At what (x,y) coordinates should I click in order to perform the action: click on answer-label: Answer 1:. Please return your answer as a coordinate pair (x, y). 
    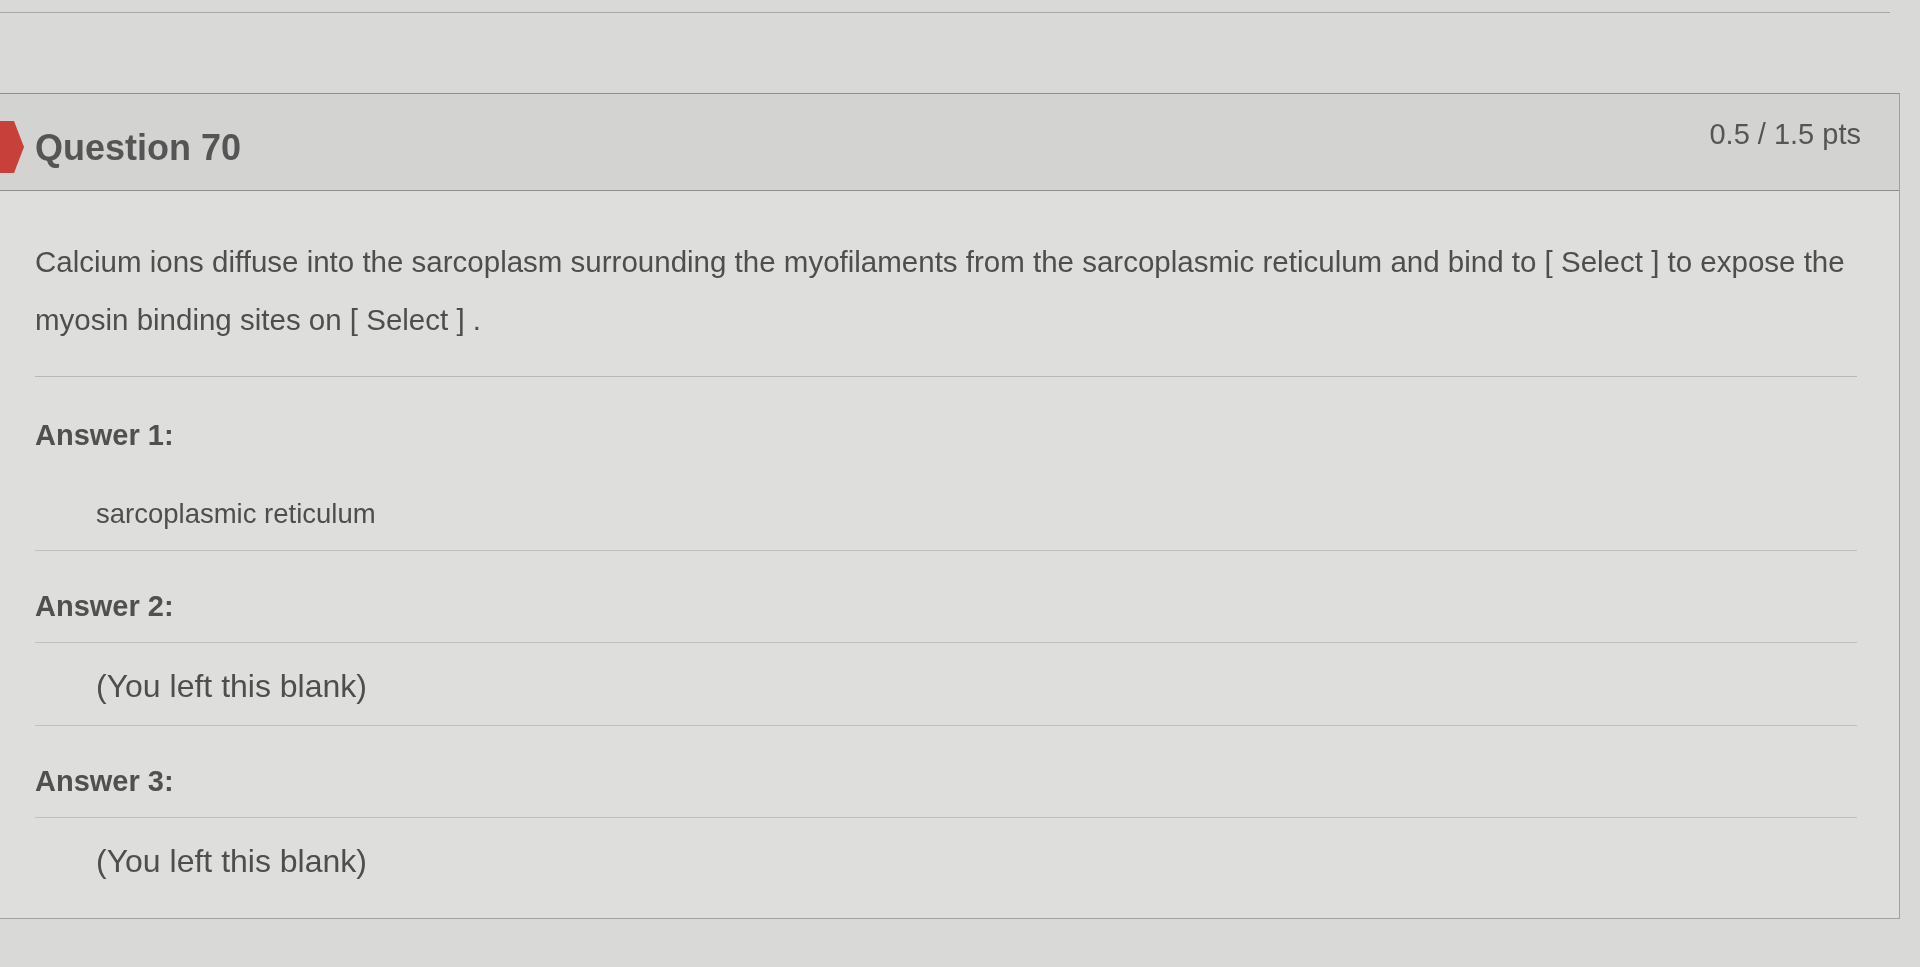
    Looking at the image, I should click on (104, 435).